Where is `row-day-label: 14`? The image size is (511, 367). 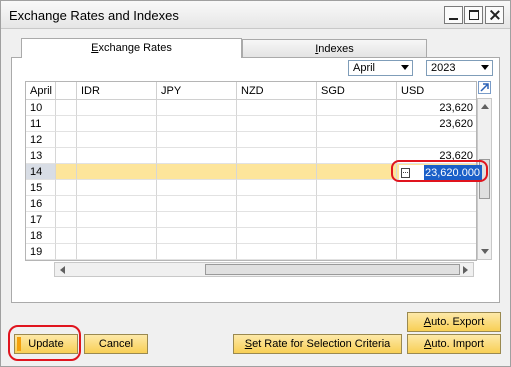
row-day-label: 14 is located at coordinates (41, 172).